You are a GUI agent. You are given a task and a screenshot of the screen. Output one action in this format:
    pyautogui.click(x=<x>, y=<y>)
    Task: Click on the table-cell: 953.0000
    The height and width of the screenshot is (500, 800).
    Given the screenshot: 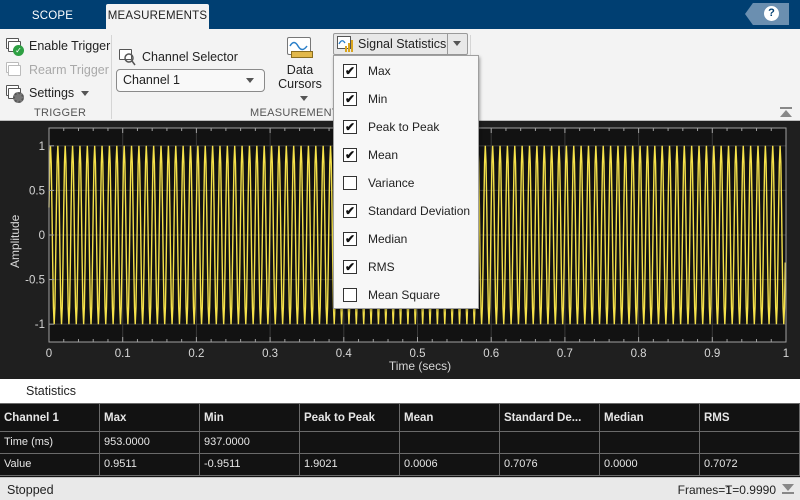 What is the action you would take?
    pyautogui.click(x=150, y=443)
    